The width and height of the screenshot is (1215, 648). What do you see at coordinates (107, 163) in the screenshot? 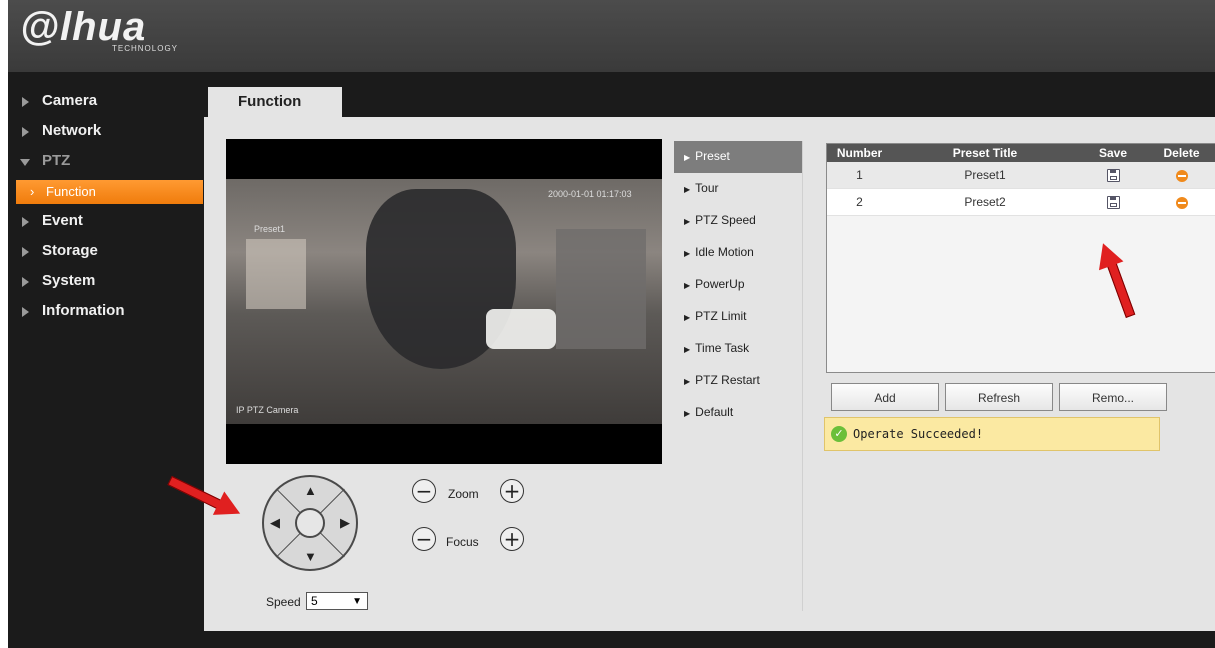
I see `sidebar-item-ptz: PTZ` at bounding box center [107, 163].